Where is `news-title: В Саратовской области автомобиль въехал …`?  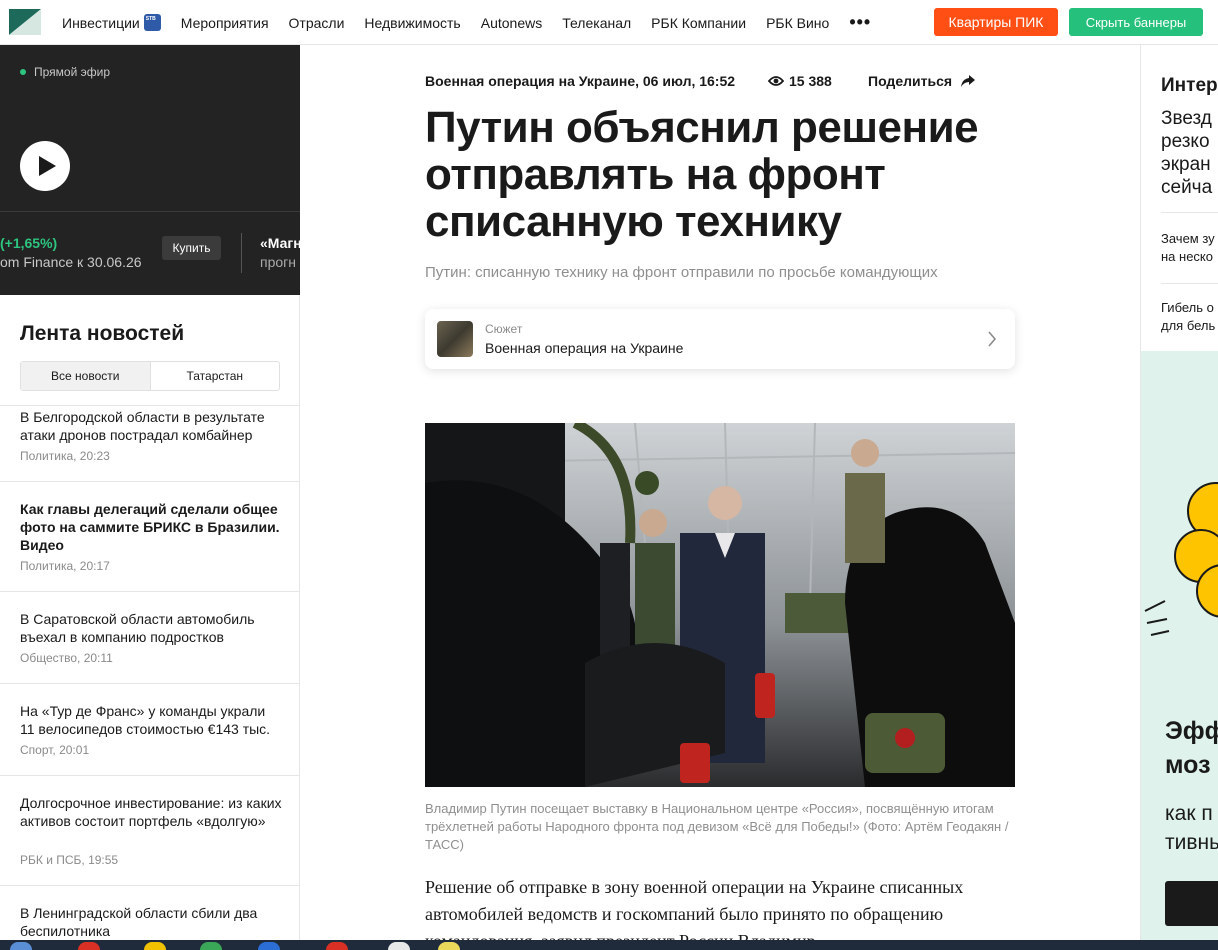
news-title: В Саратовской области автомобиль въехал … is located at coordinates (151, 628).